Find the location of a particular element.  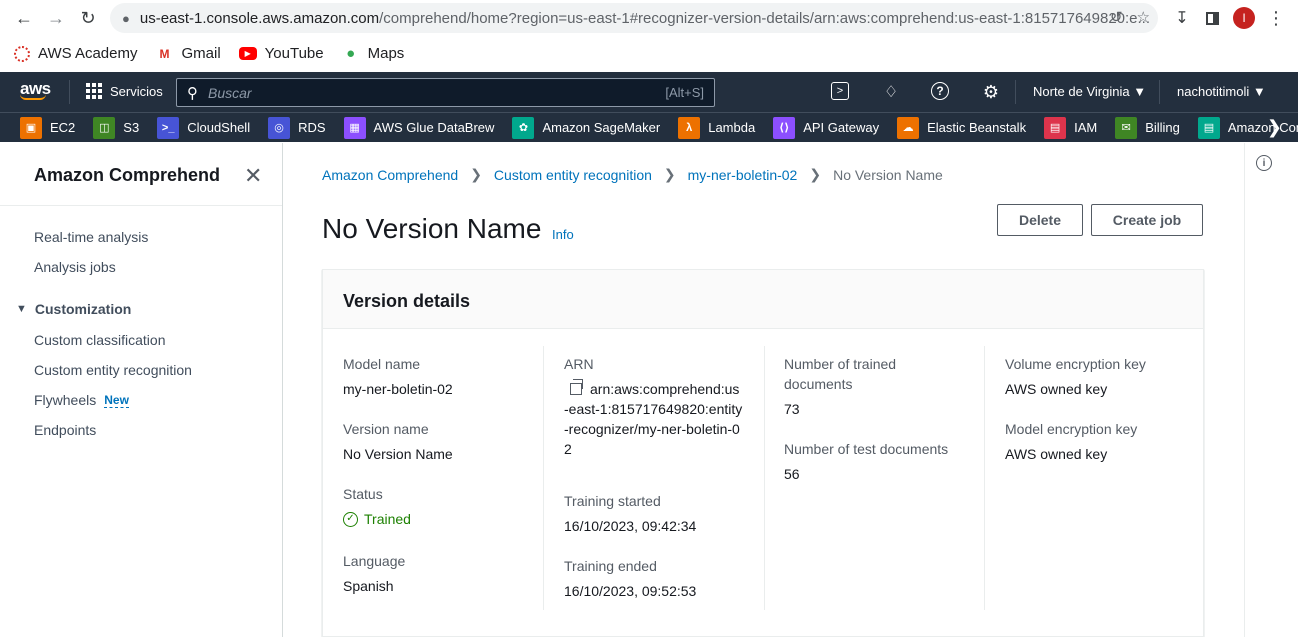

model-key-value: AWS owned key is located at coordinates (1056, 454).